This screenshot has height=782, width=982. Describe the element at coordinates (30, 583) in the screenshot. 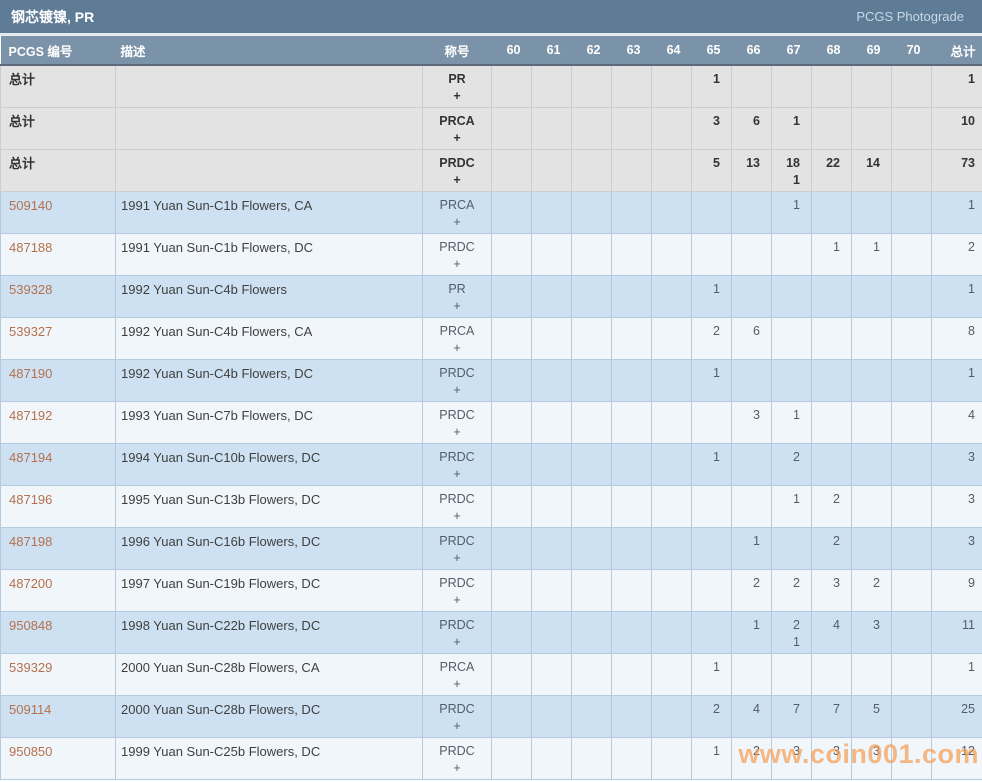

I see `pcgs-number-link: 487200` at that location.